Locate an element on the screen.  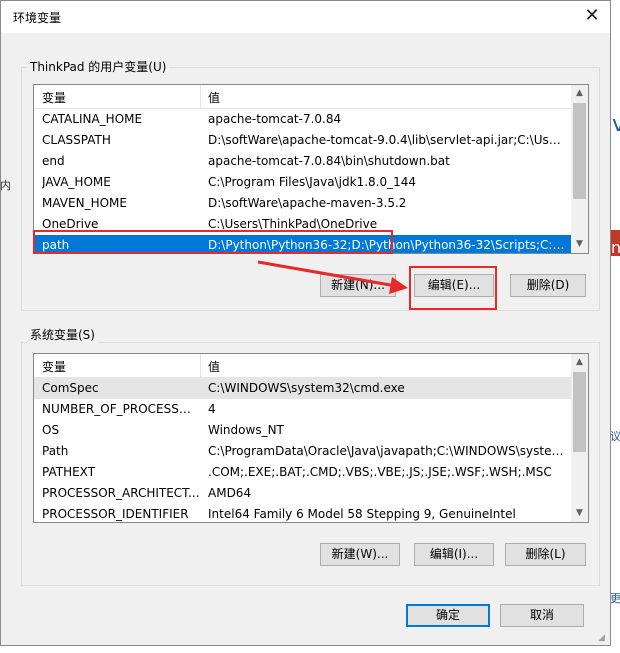
annotation-arrow is located at coordinates (332, 277).